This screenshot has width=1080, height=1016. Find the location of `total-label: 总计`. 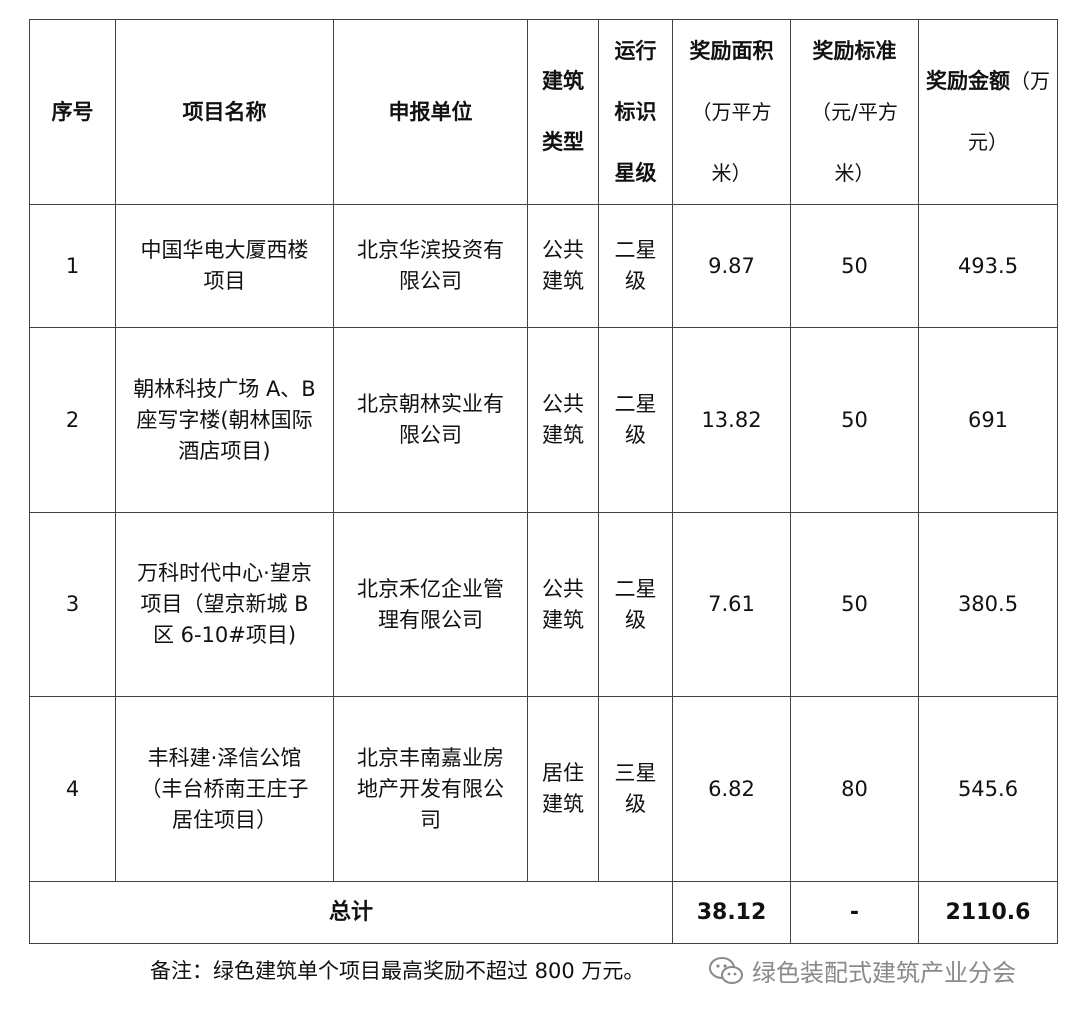

total-label: 总计 is located at coordinates (351, 912).